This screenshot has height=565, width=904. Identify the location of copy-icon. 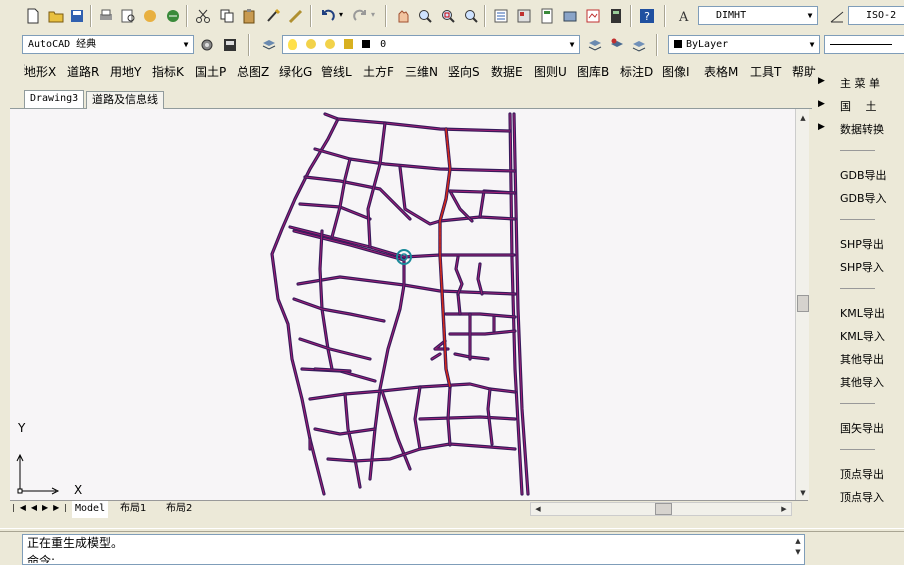
(226, 15).